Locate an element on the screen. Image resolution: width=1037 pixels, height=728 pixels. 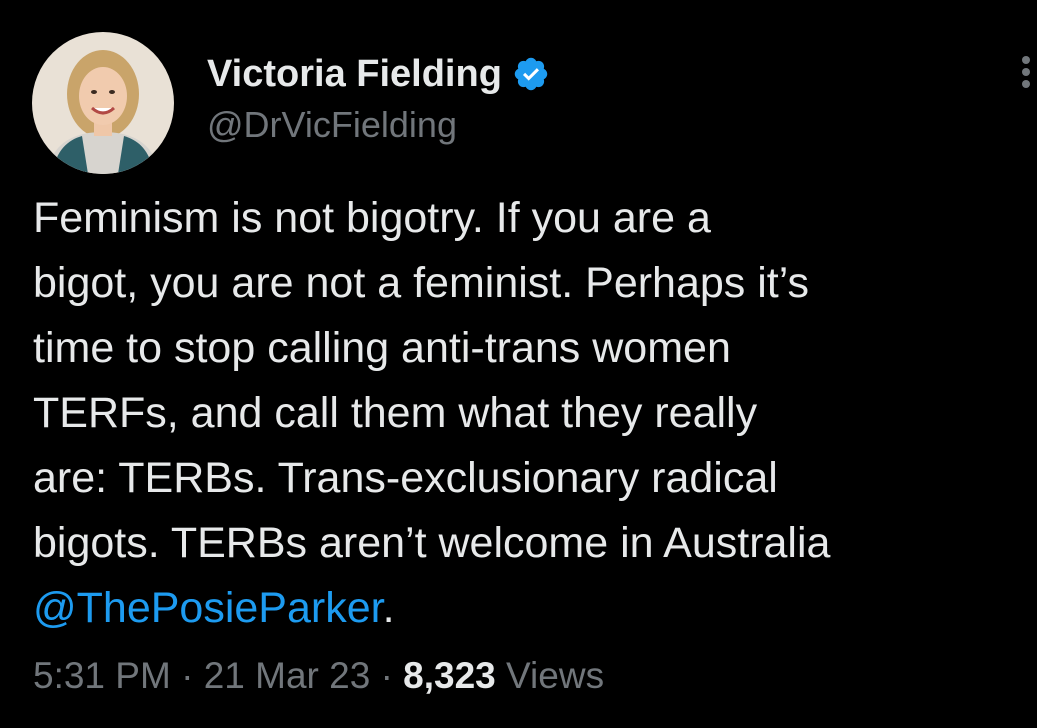
tweet-text-trailing: . is located at coordinates (388, 608).